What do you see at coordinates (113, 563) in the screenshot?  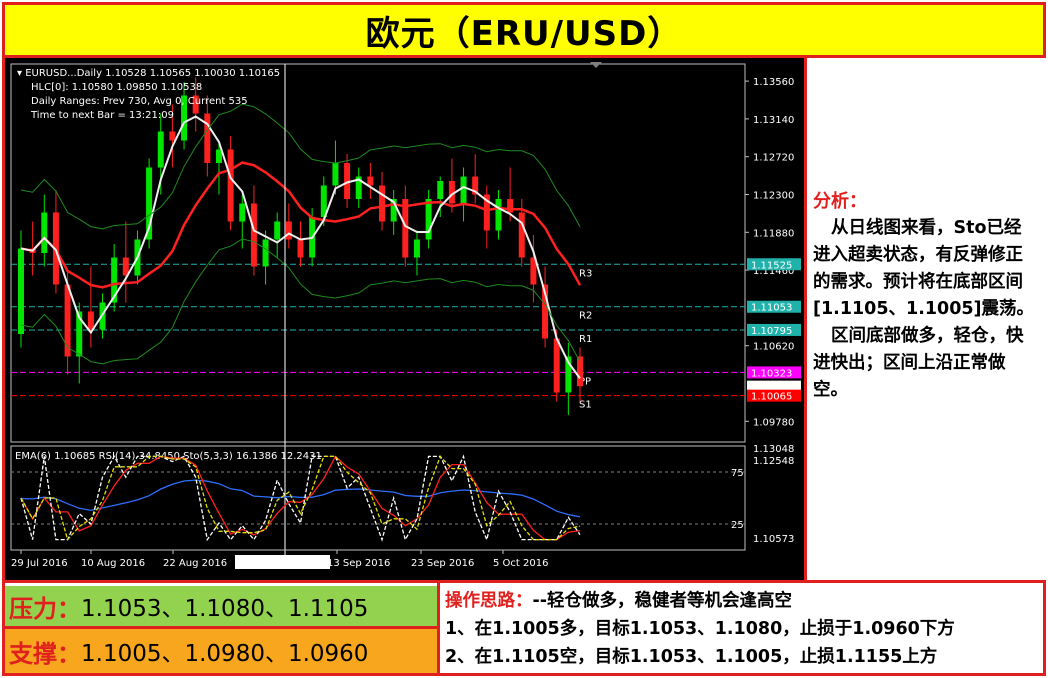 I see `x-tick-label: 10 Aug 2016` at bounding box center [113, 563].